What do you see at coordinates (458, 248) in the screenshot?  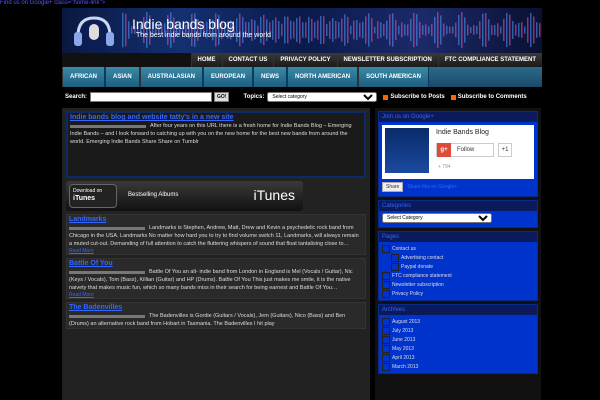 I see `page-link: Contact us` at bounding box center [458, 248].